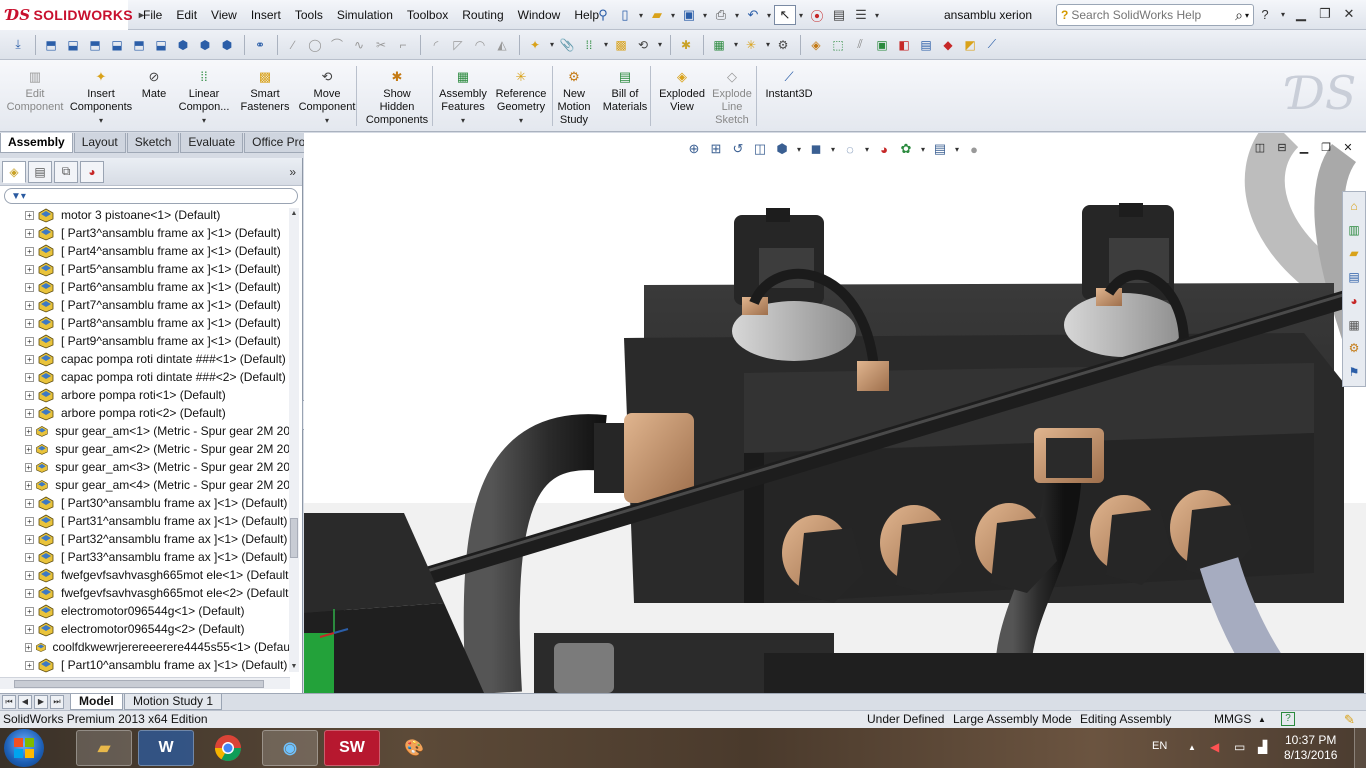 This screenshot has height=768, width=1366. I want to click on restore-icon: ❐, so click(1325, 14).